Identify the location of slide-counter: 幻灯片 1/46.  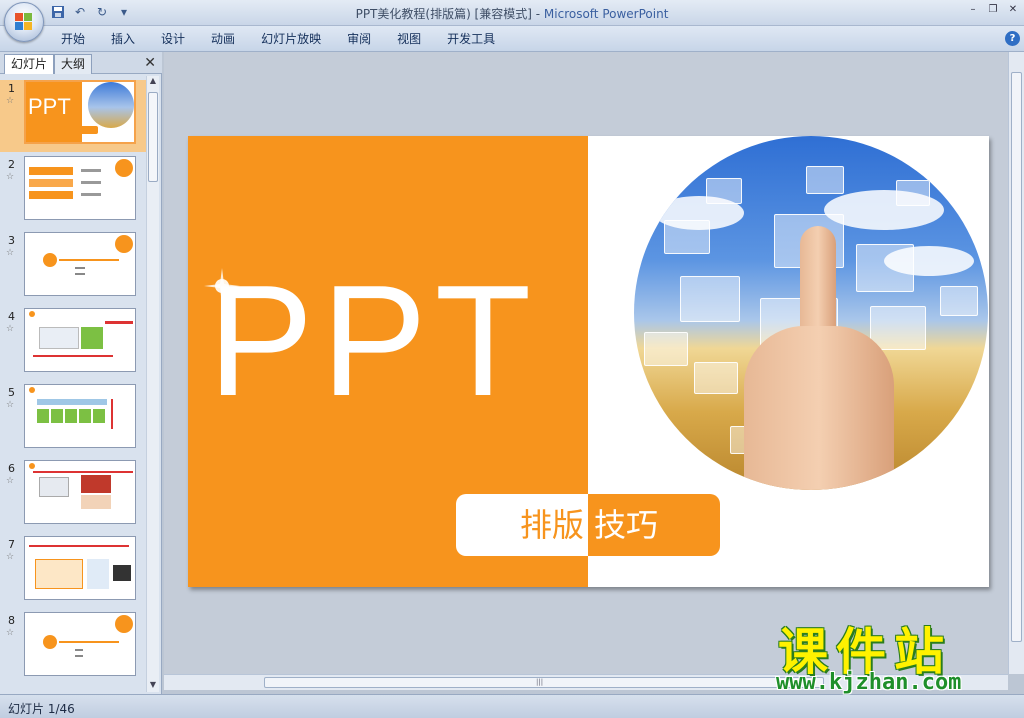
(41, 709).